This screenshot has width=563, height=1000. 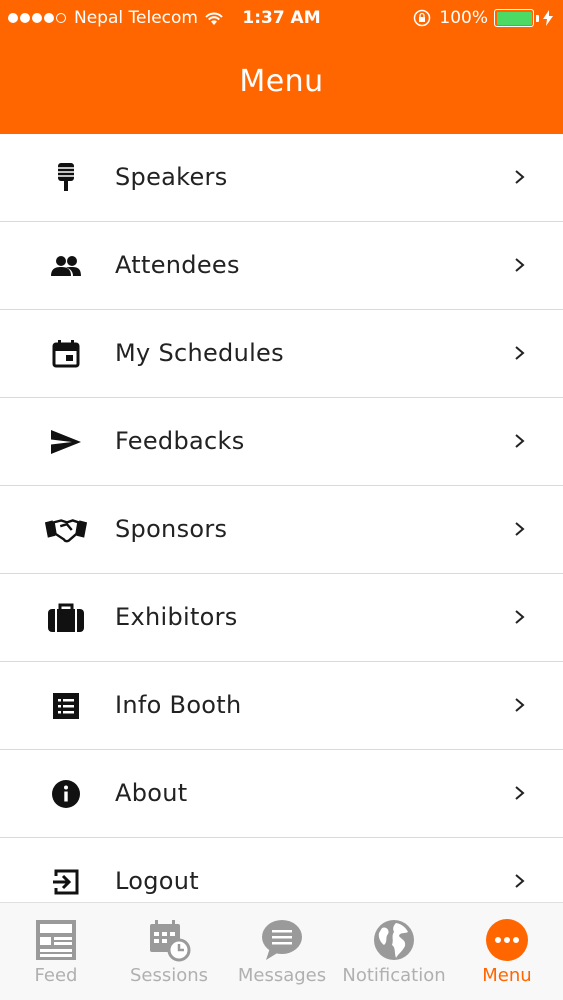 What do you see at coordinates (171, 529) in the screenshot?
I see `menu-item-label: Sponsors` at bounding box center [171, 529].